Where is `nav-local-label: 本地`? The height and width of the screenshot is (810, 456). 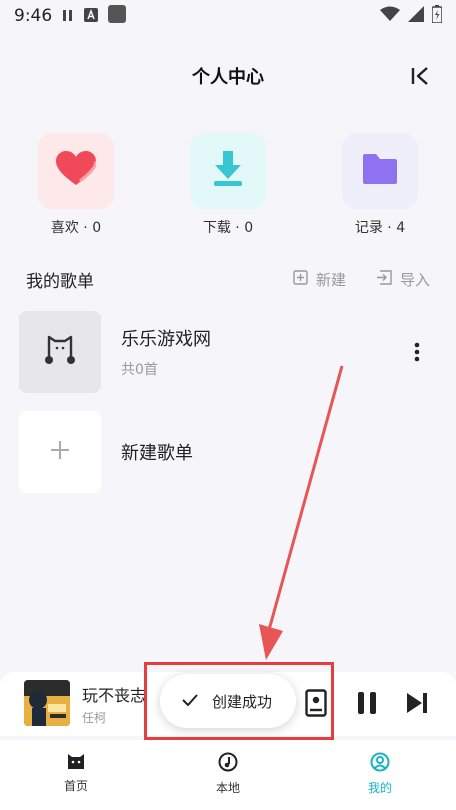 nav-local-label: 本地 is located at coordinates (227, 788).